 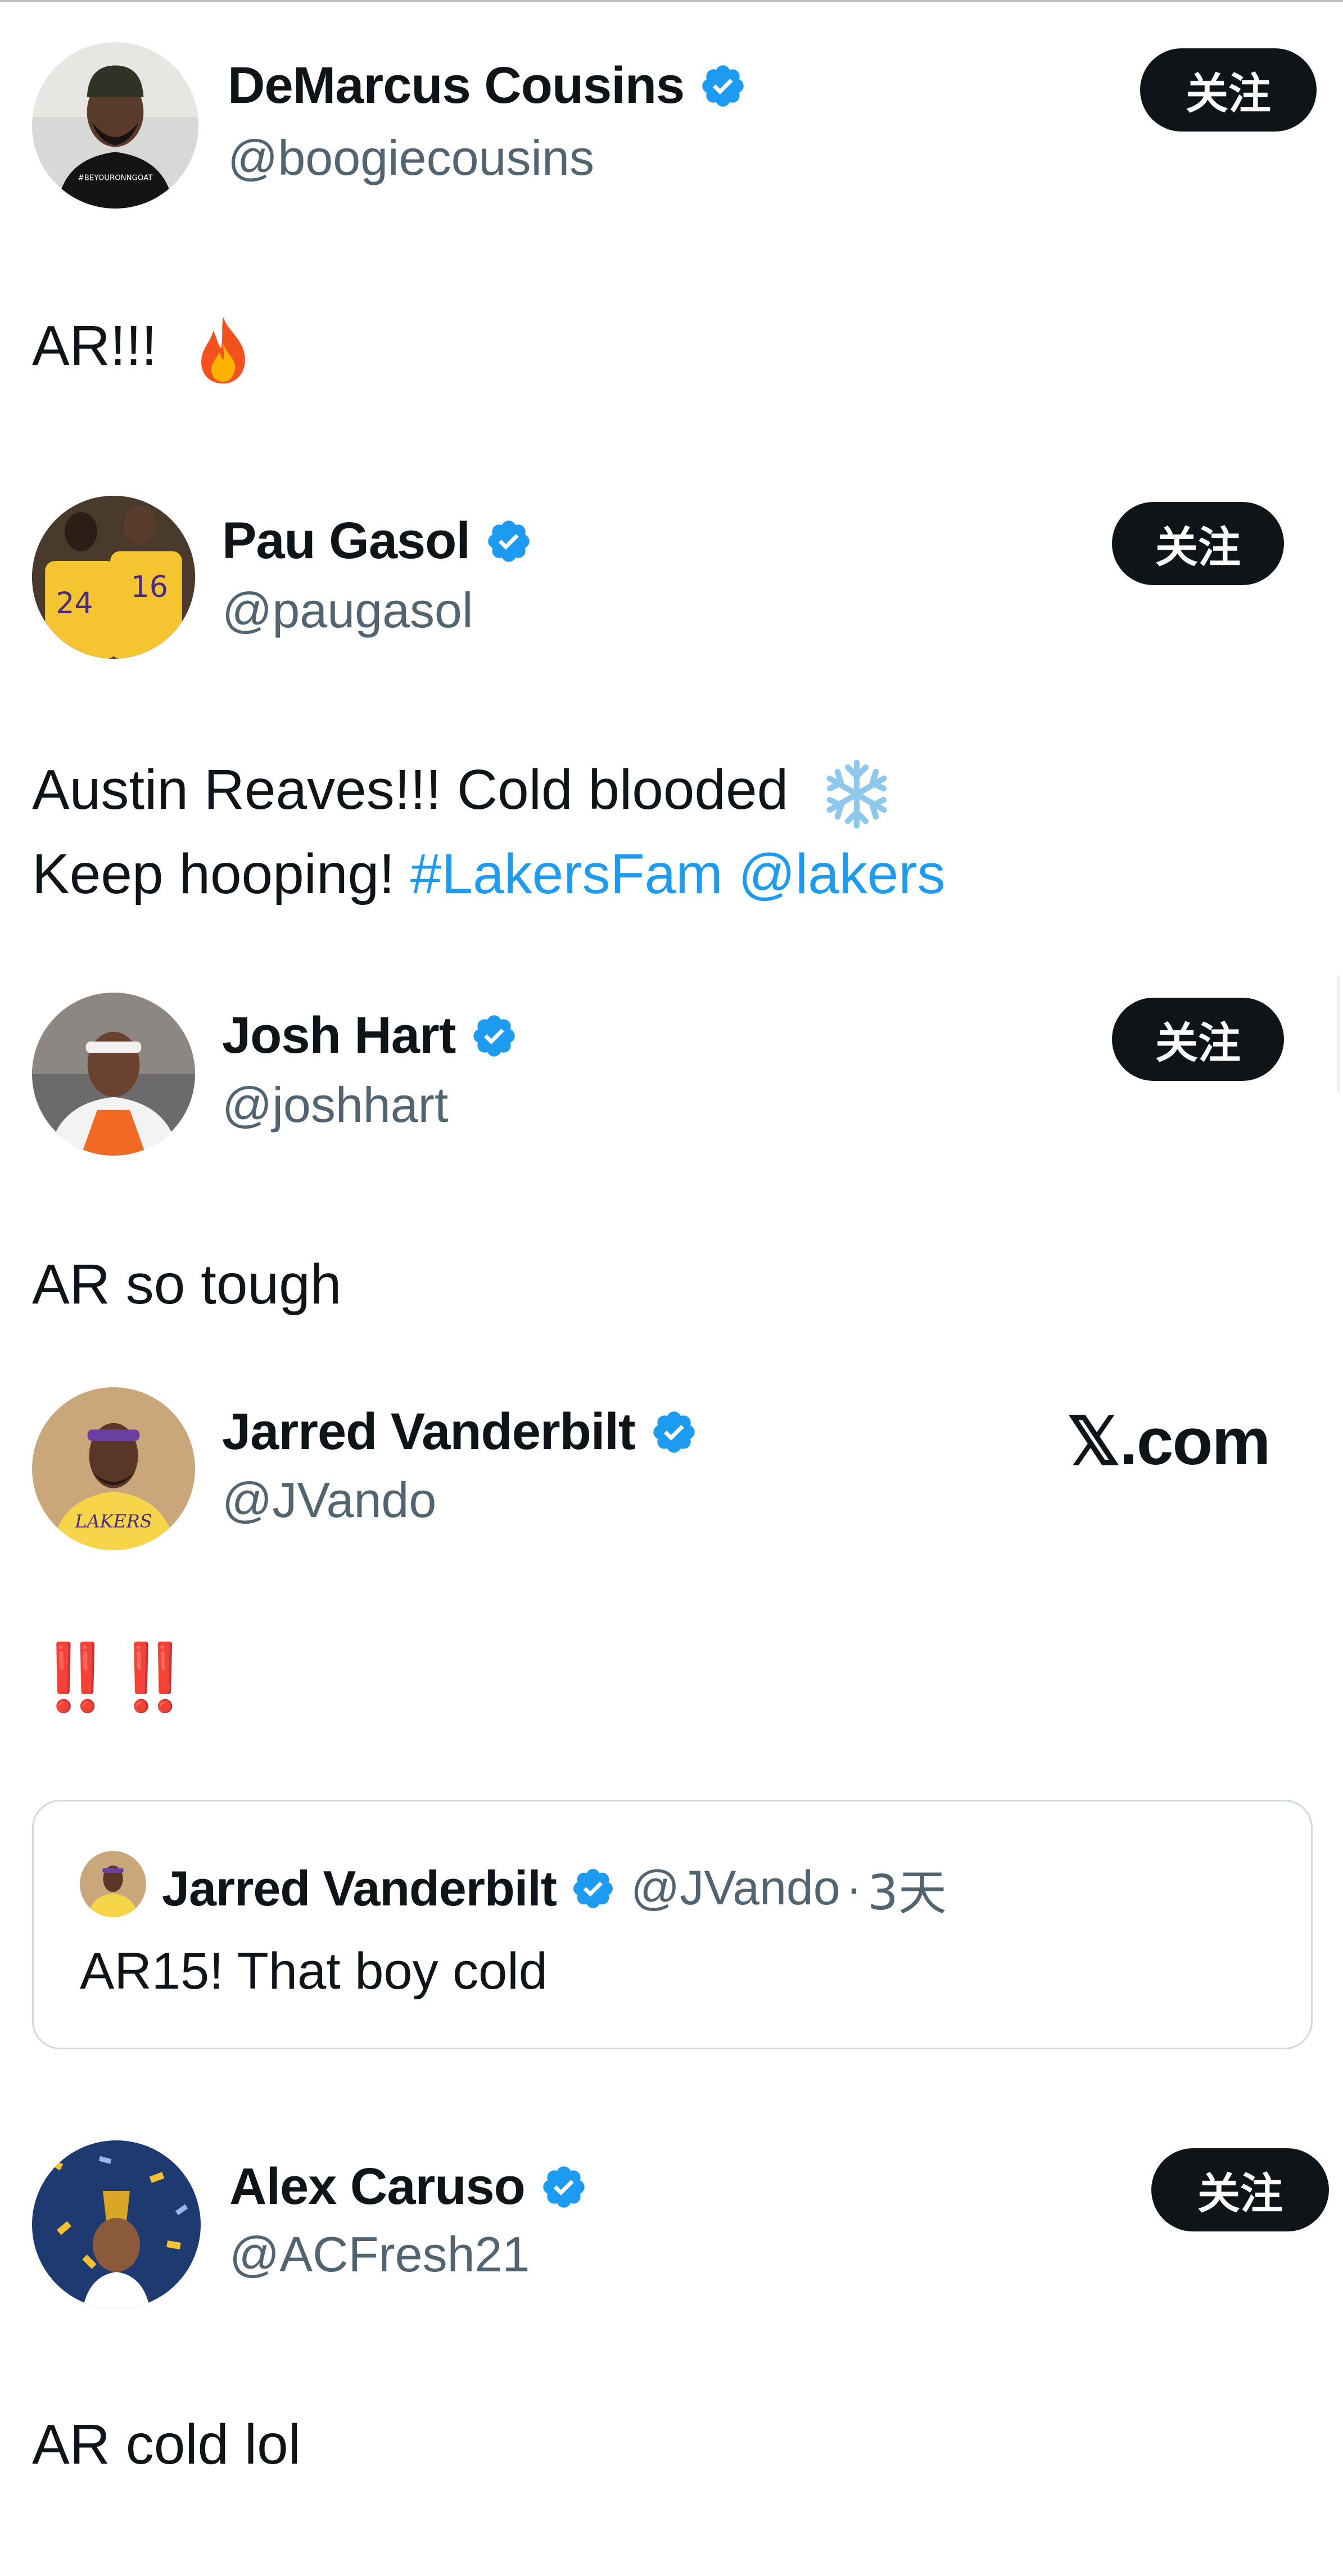 I want to click on display-name: Alex Caruso, so click(x=377, y=2186).